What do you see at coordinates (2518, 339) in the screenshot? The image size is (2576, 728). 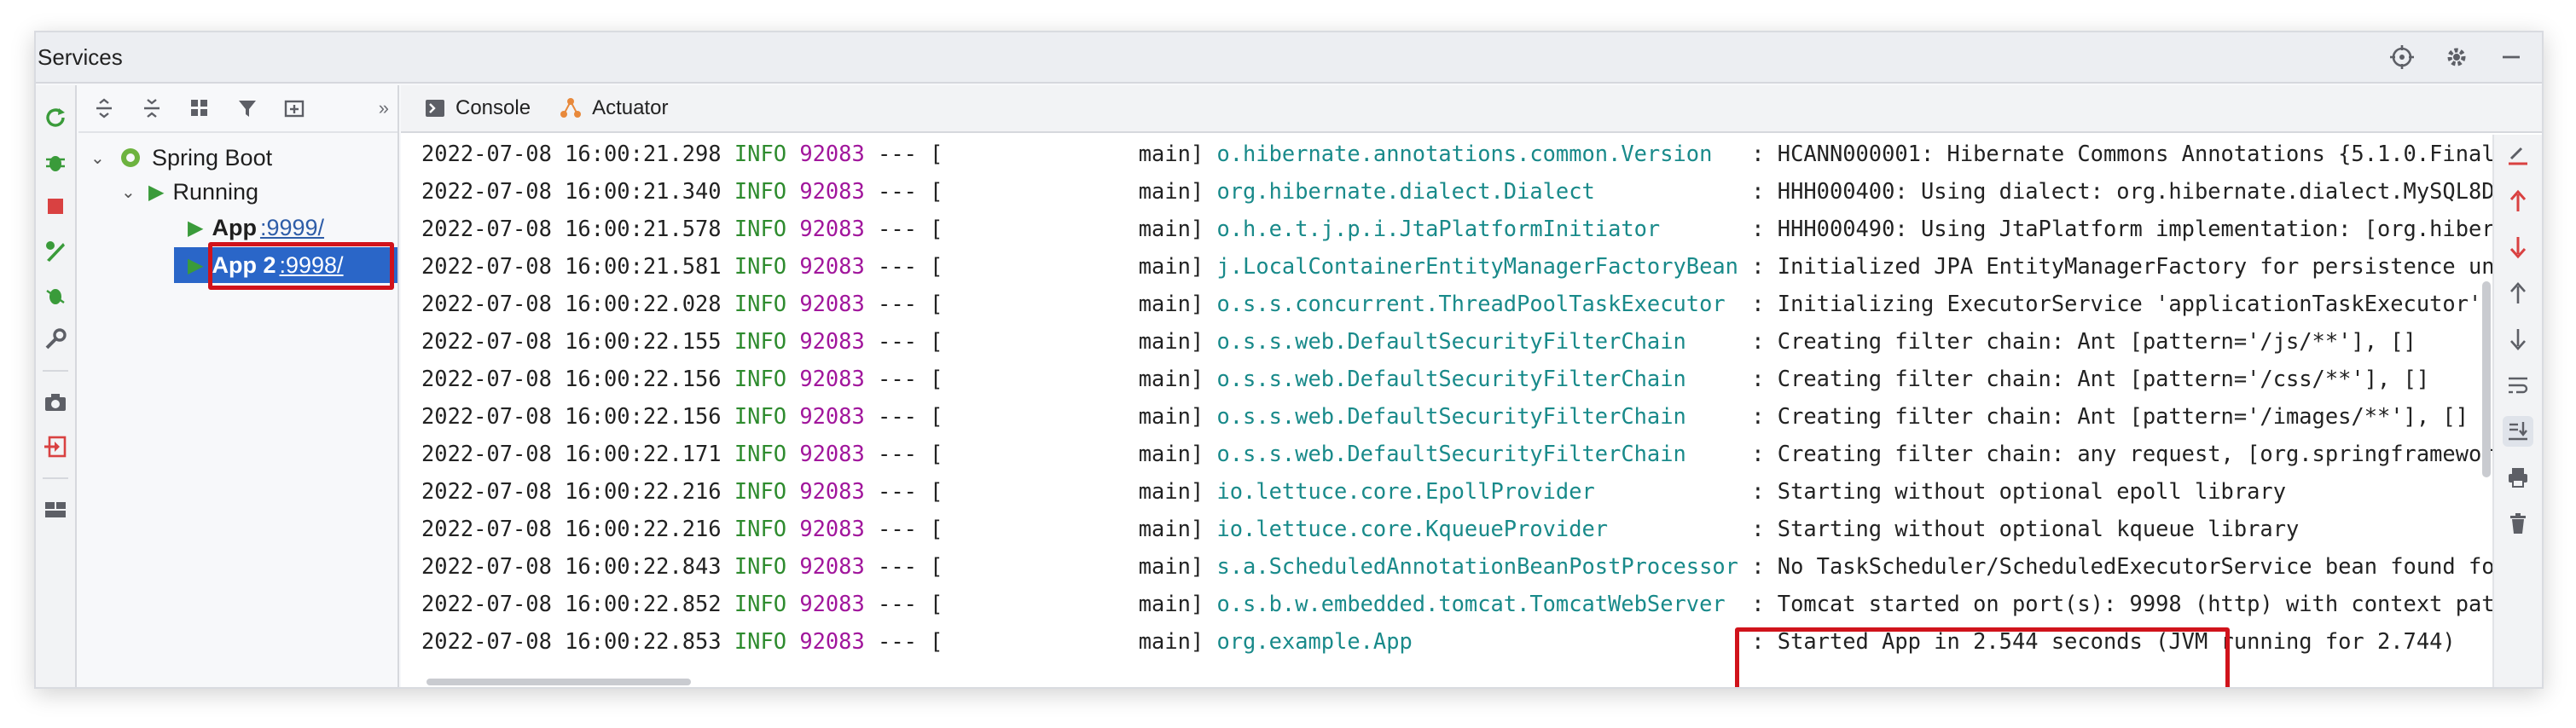 I see `arrow-down-icon` at bounding box center [2518, 339].